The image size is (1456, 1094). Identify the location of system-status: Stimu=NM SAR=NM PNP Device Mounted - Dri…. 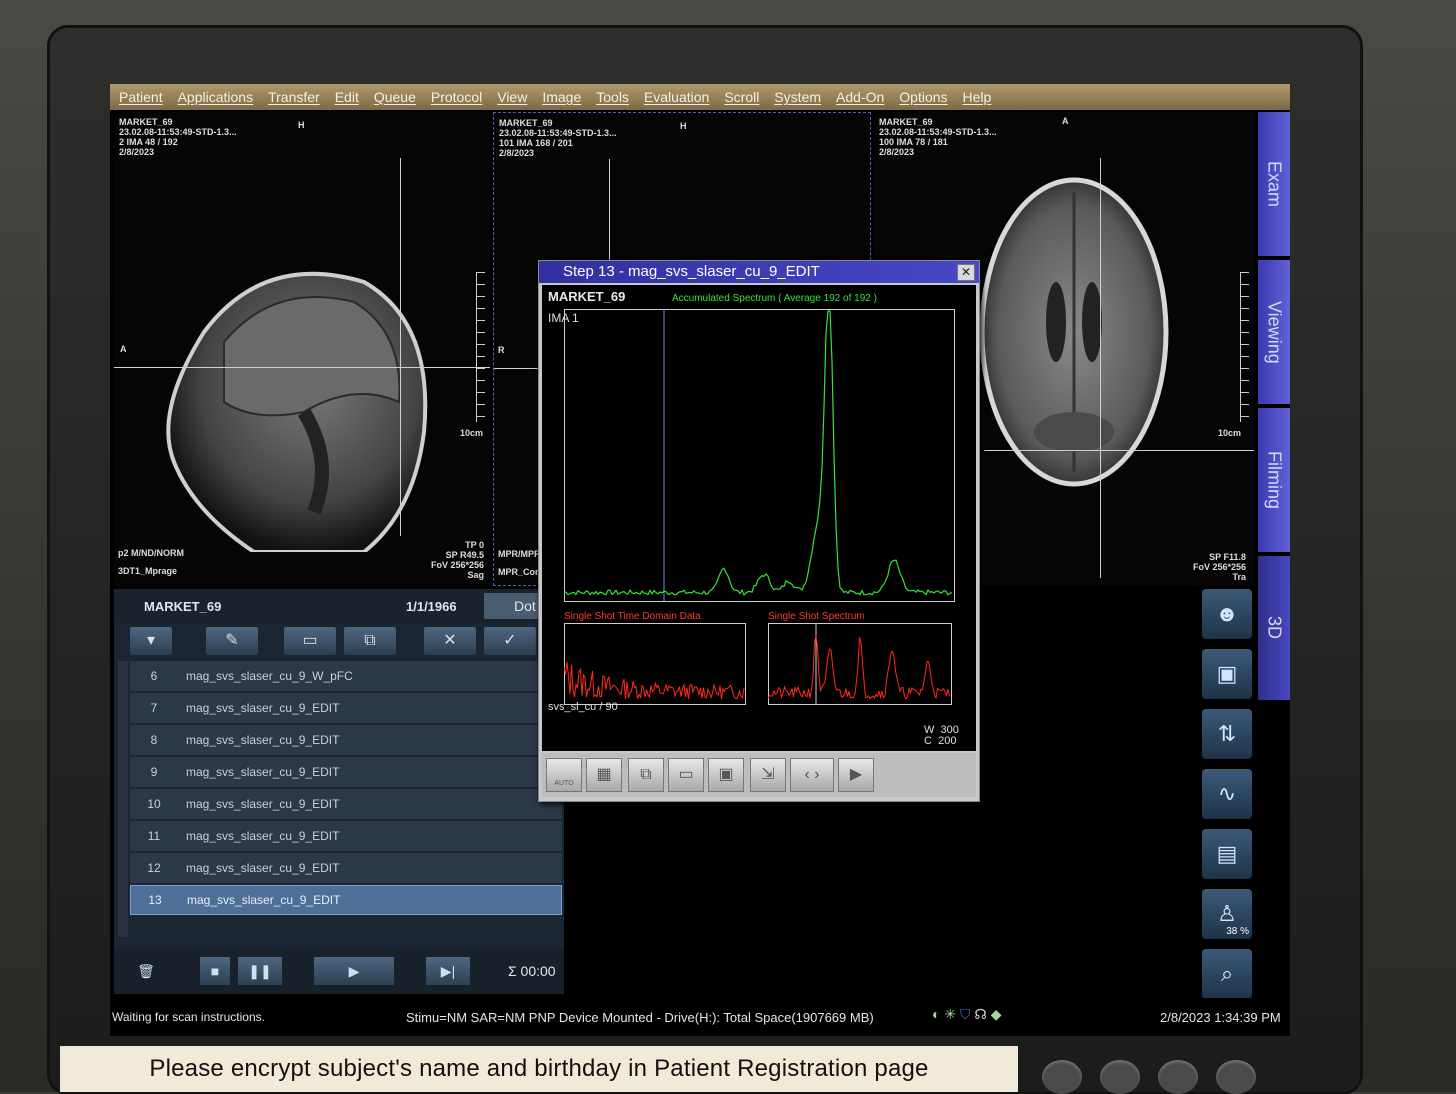
(640, 1017).